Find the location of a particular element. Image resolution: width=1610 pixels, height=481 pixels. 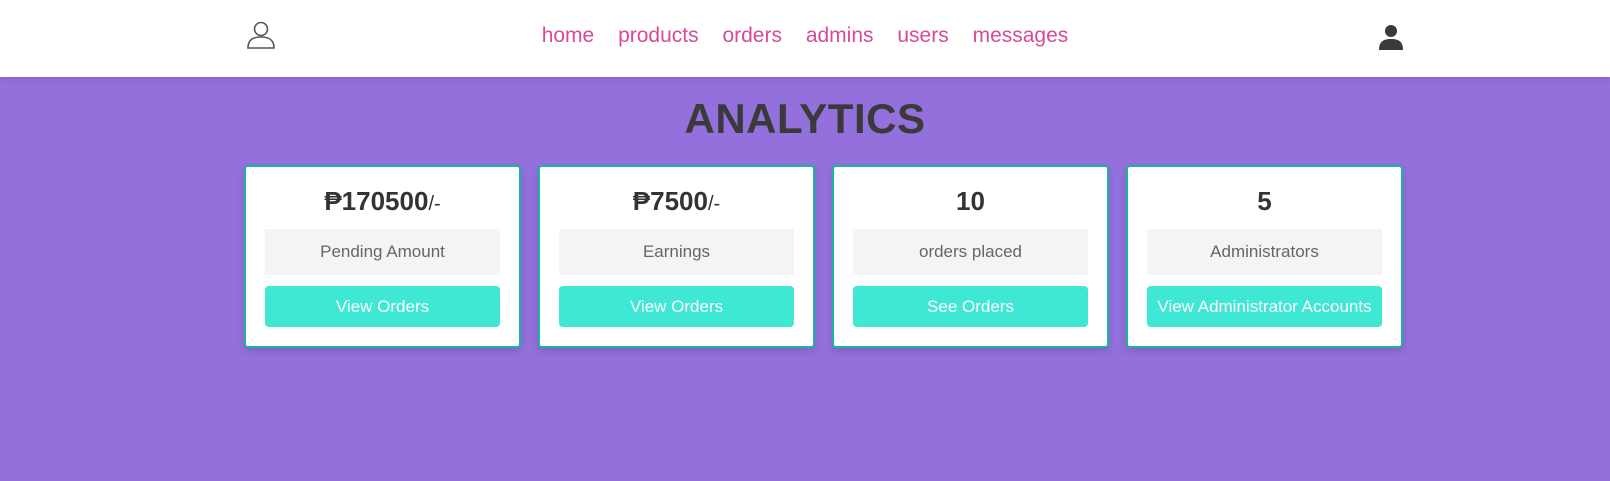

card-value-number: 5 is located at coordinates (1264, 201).